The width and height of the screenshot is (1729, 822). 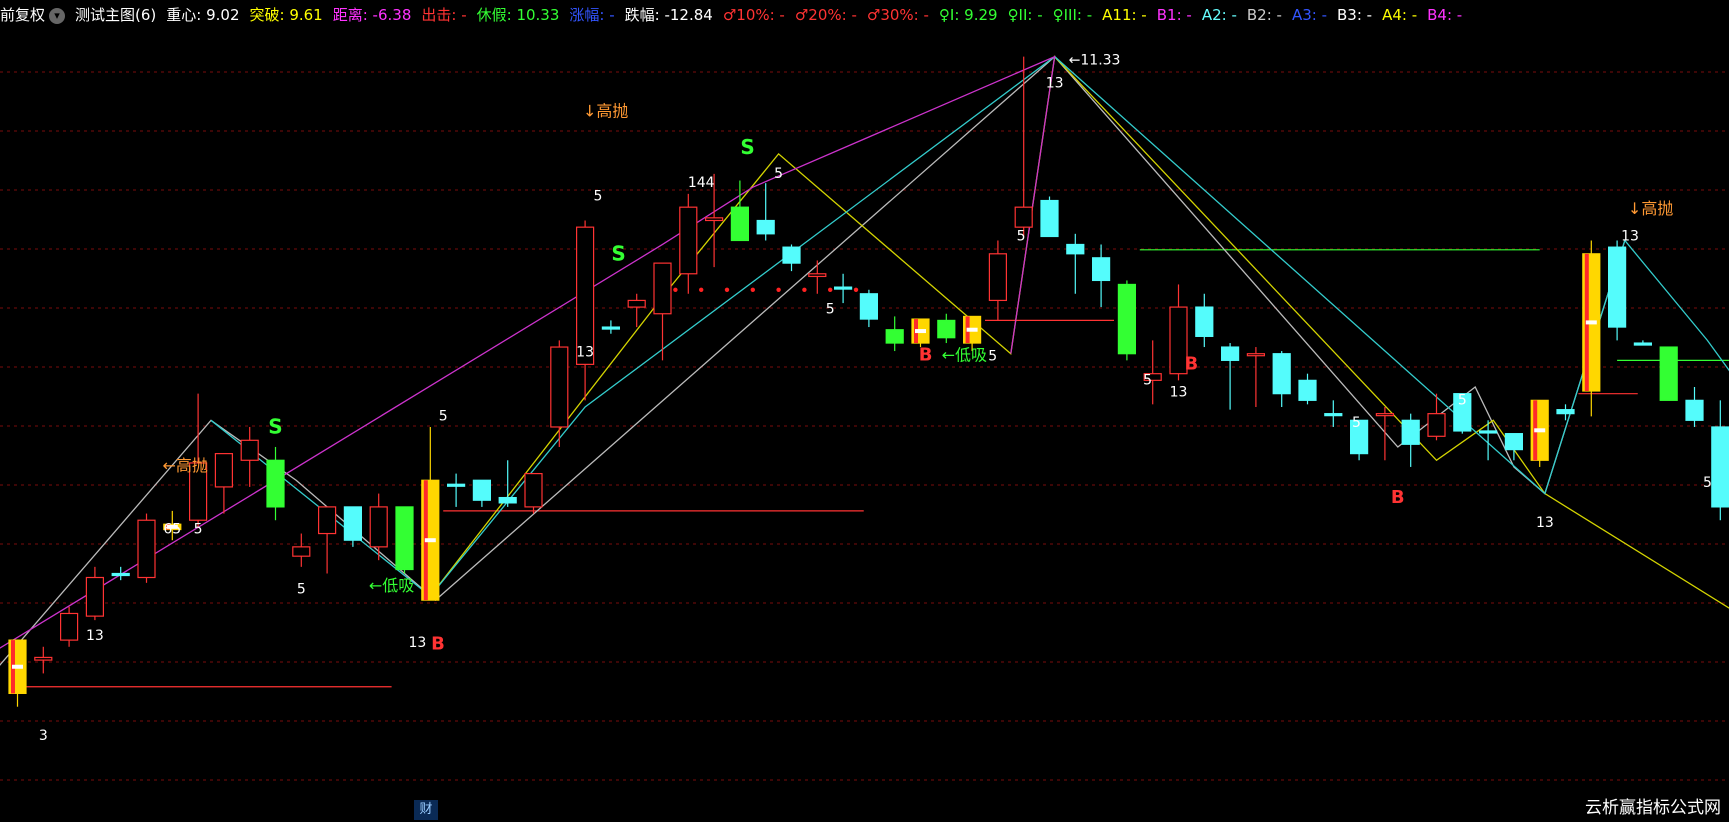 What do you see at coordinates (1653, 808) in the screenshot?
I see `watermark: 云析赢指标公式网` at bounding box center [1653, 808].